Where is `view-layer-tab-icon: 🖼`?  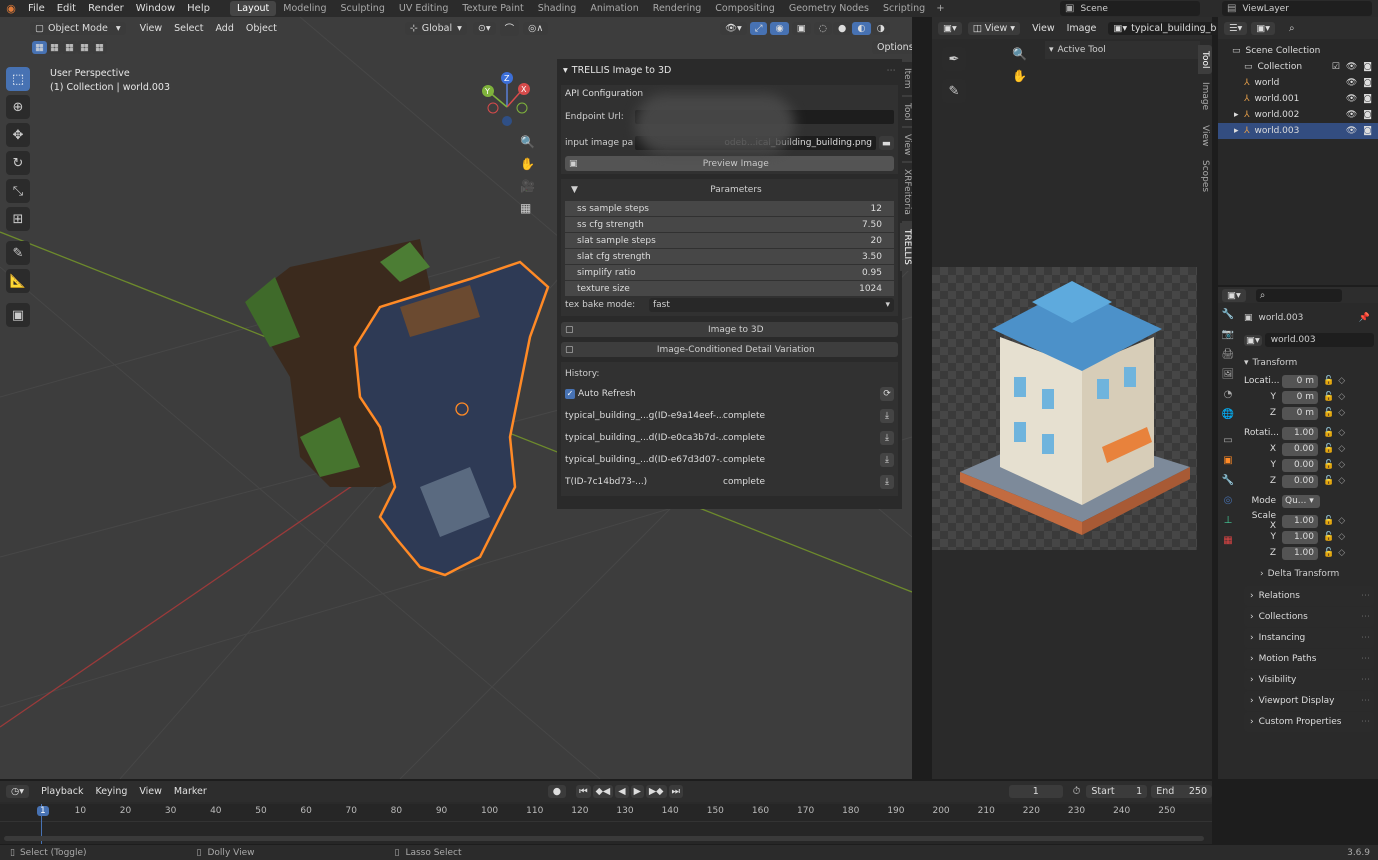
view-layer-tab-icon: 🖼 is located at coordinates (1228, 374).